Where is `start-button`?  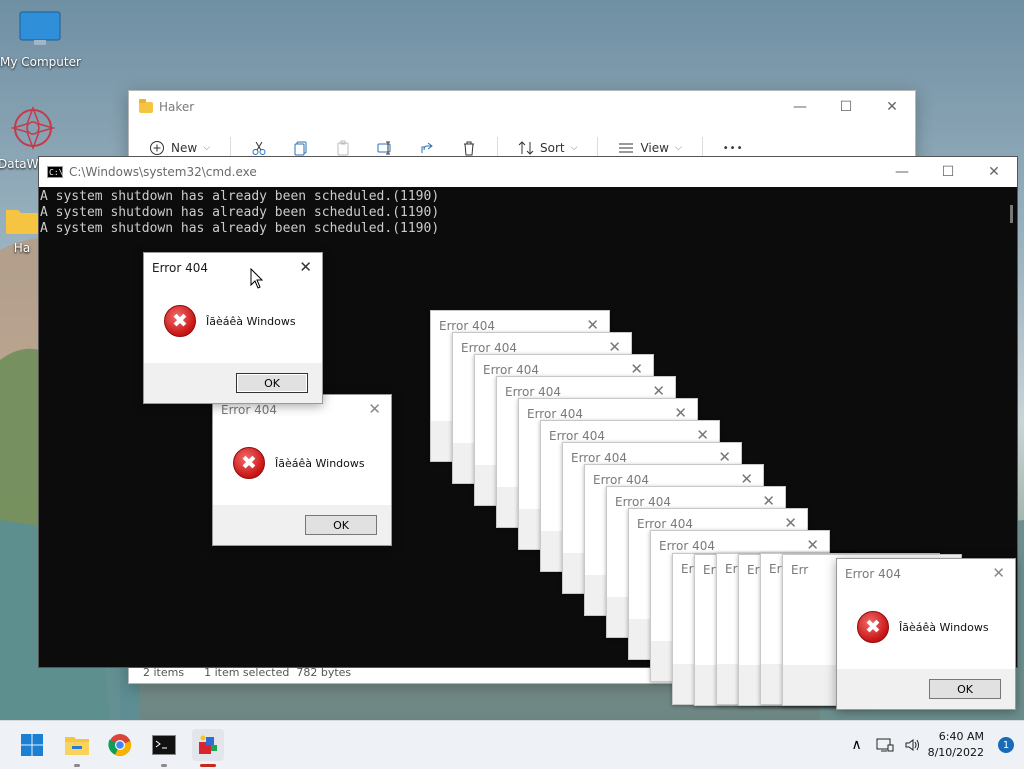
start-button is located at coordinates (32, 745).